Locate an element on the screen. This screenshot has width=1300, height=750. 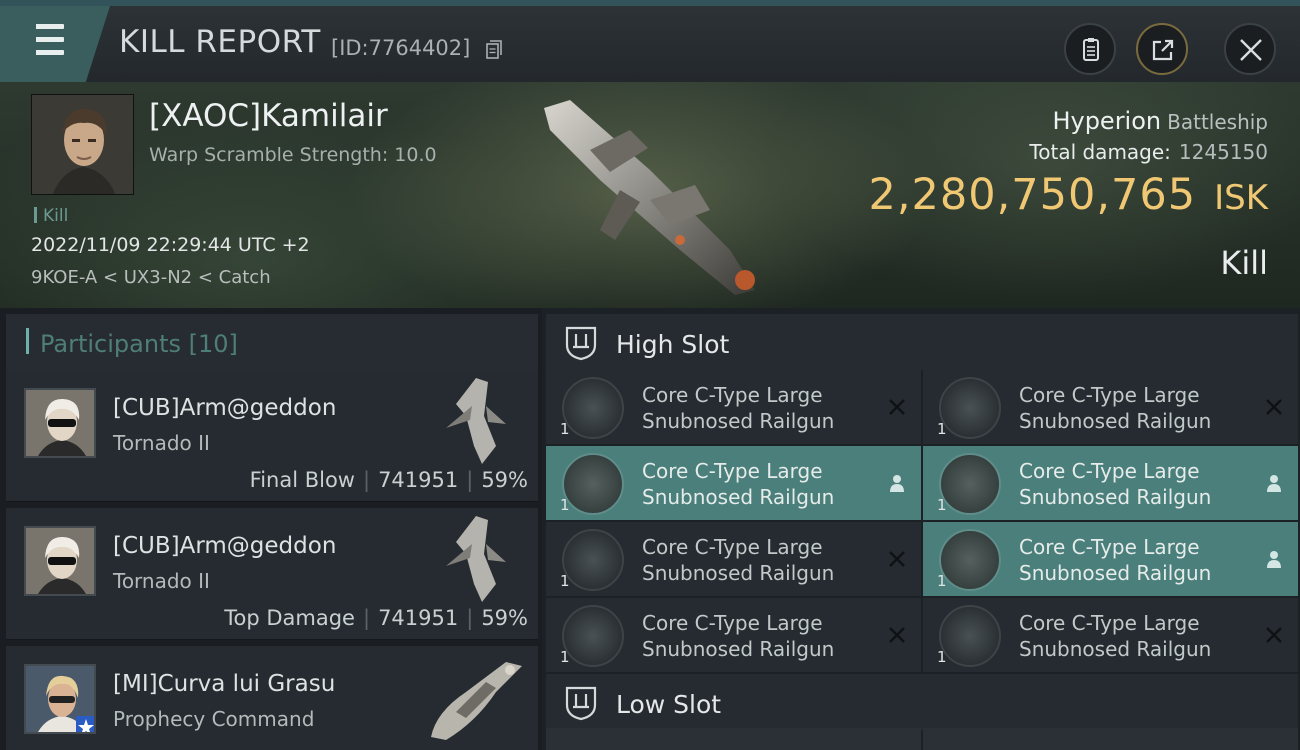
share-button is located at coordinates (1162, 49).